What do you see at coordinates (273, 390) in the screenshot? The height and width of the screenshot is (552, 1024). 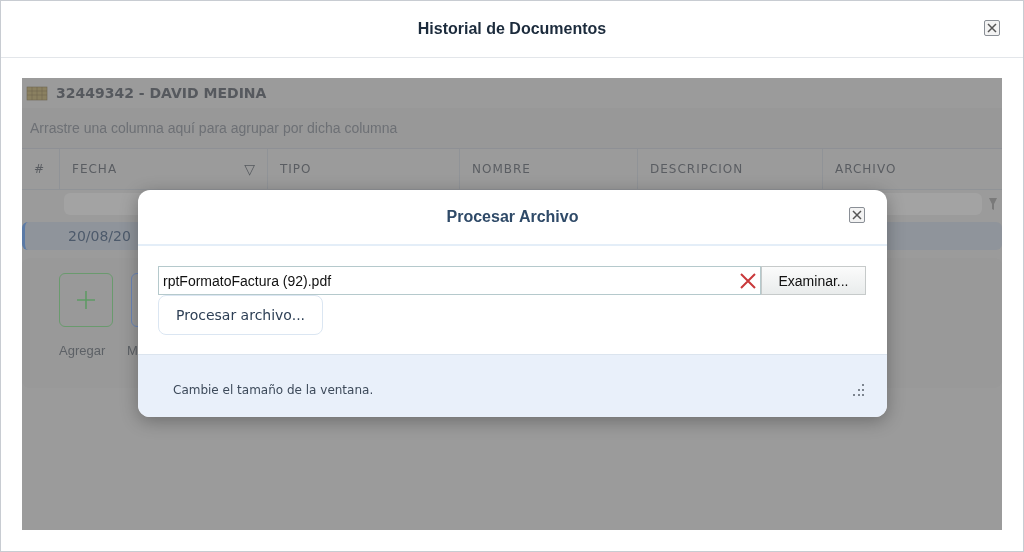 I see `footer-text: Cambie el tamaño de la ventana.` at bounding box center [273, 390].